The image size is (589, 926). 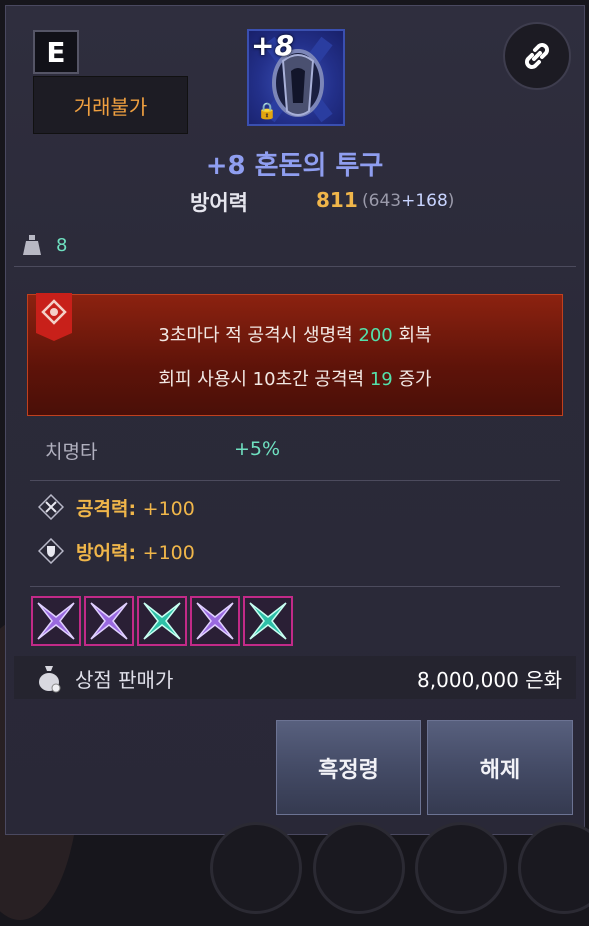 I want to click on sell-price-row: 상점 판매가 8,000,000 은화, so click(x=295, y=677).